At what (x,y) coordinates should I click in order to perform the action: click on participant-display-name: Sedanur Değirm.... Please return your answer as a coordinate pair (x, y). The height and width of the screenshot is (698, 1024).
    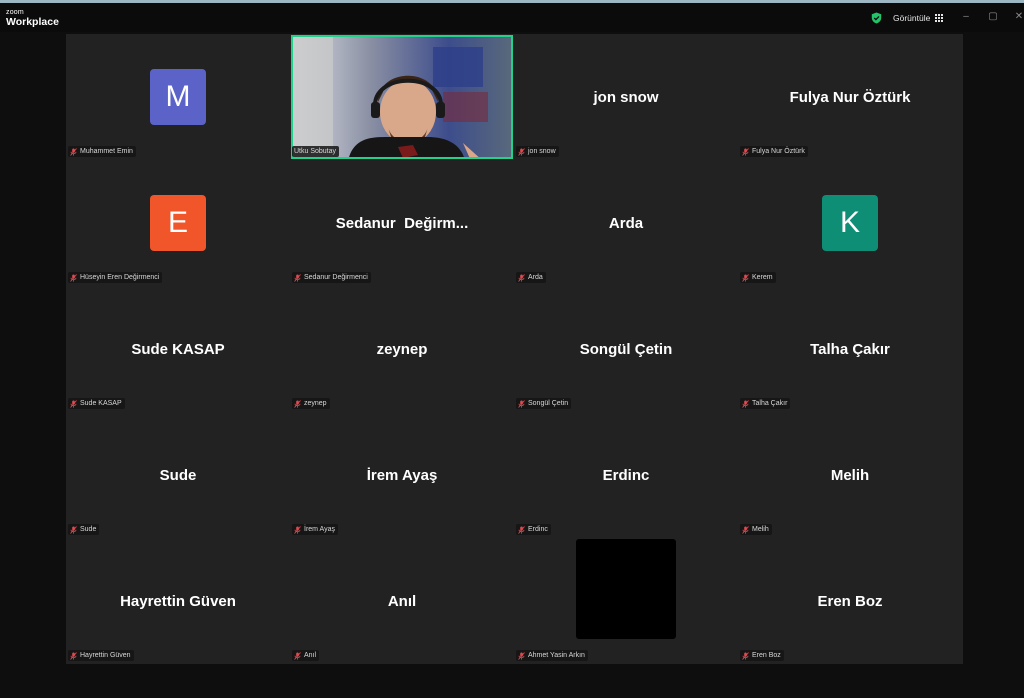
    Looking at the image, I should click on (402, 223).